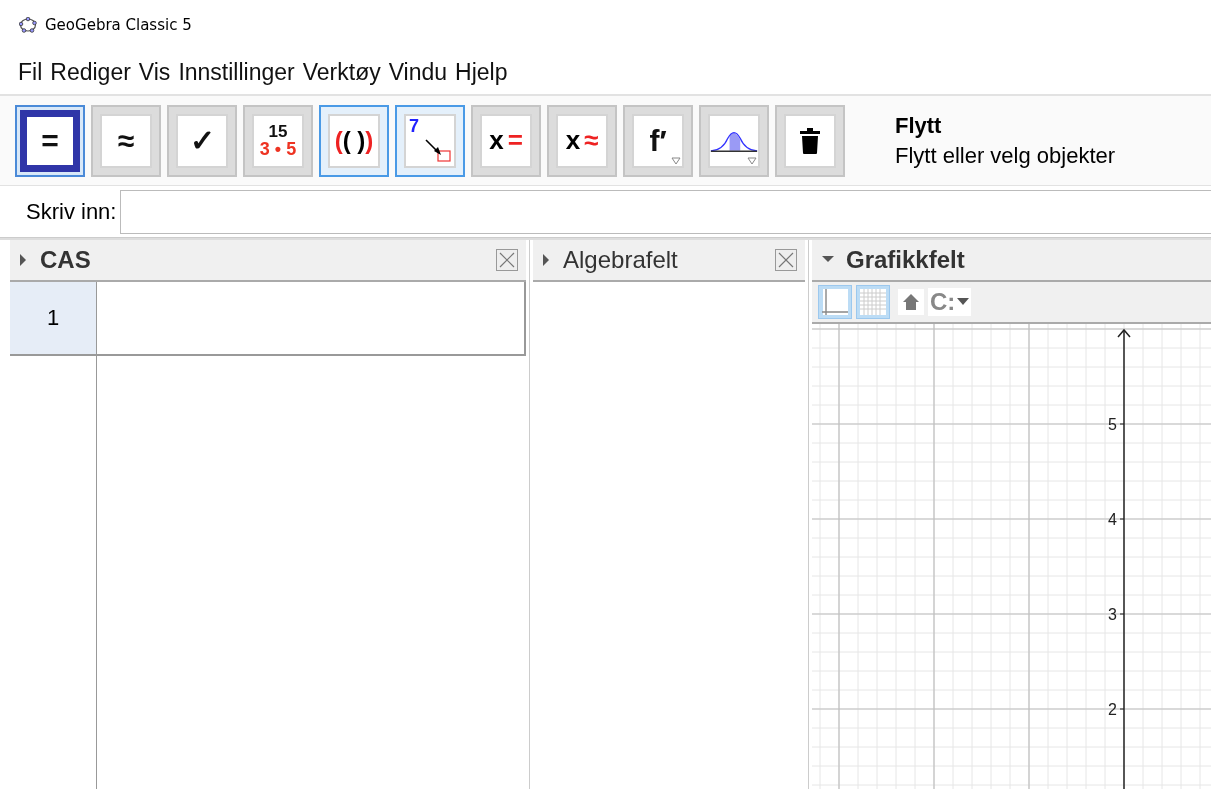 The image size is (1211, 789). What do you see at coordinates (236, 72) in the screenshot?
I see `menu-item: Innstillinger` at bounding box center [236, 72].